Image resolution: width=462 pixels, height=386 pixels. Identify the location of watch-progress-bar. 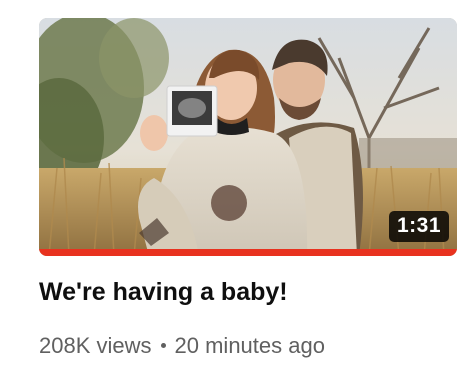
(248, 252).